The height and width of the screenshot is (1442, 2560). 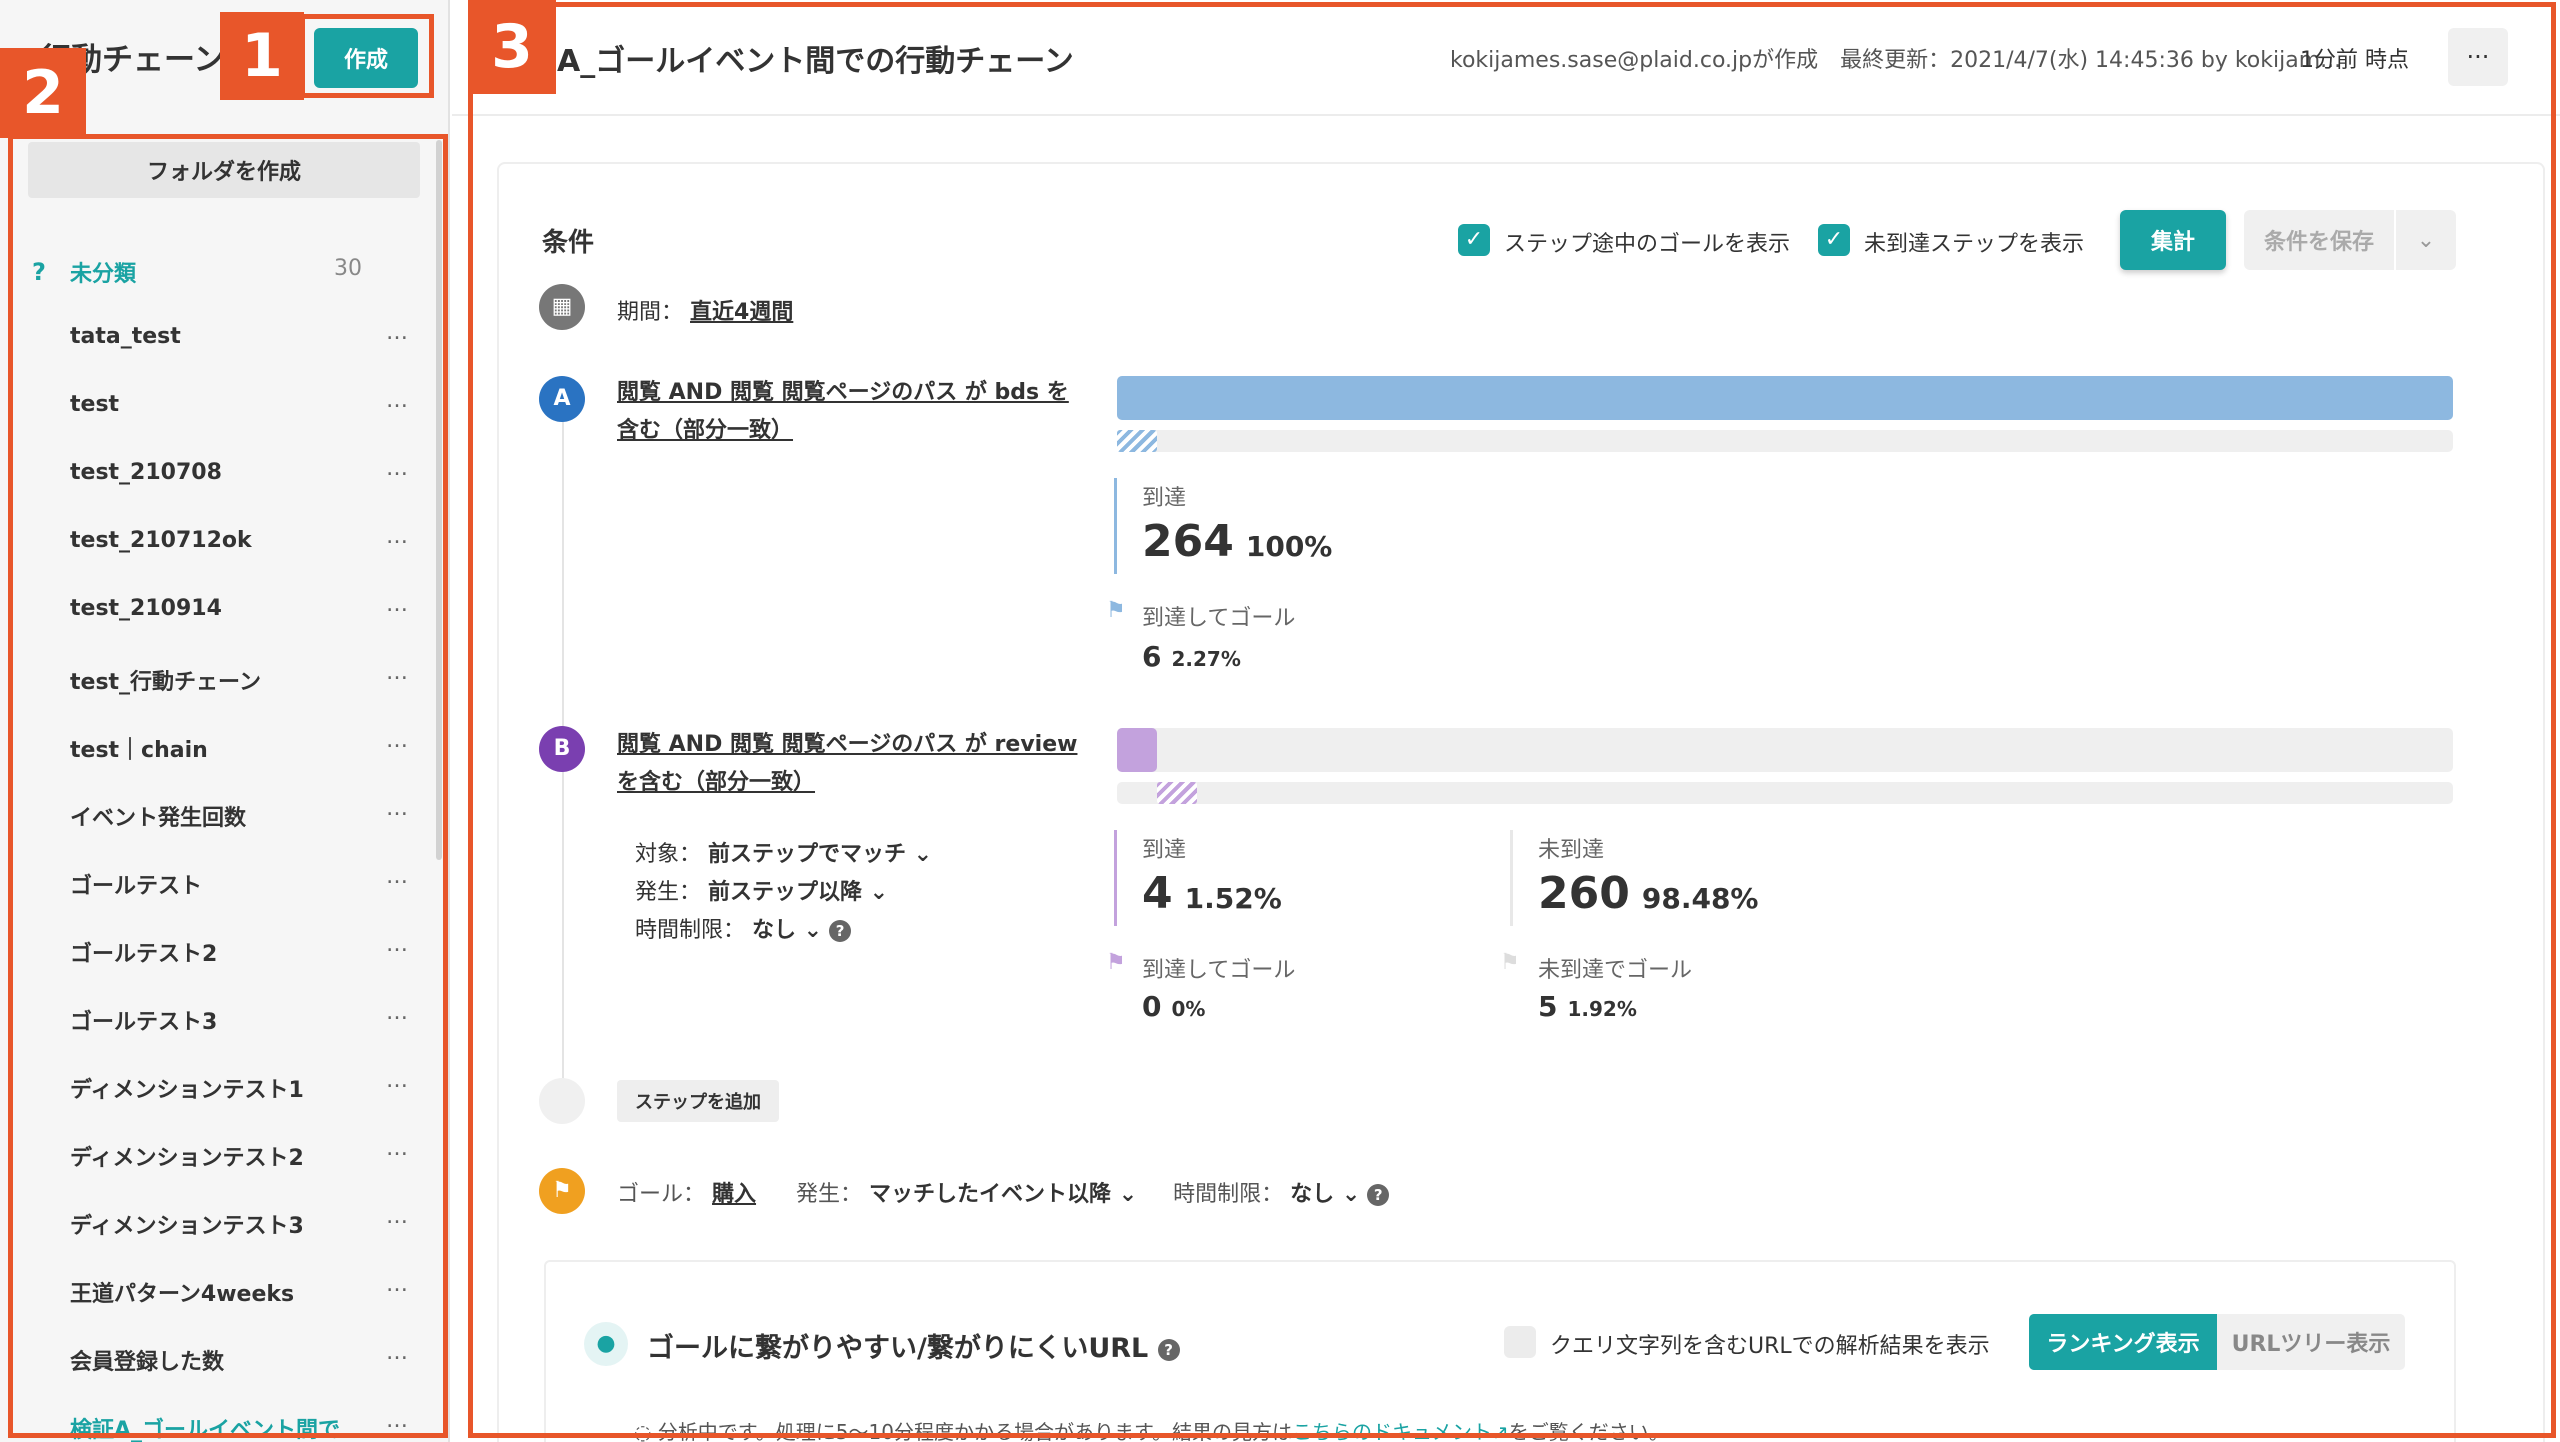 What do you see at coordinates (1785, 750) in the screenshot?
I see `step-b-bar` at bounding box center [1785, 750].